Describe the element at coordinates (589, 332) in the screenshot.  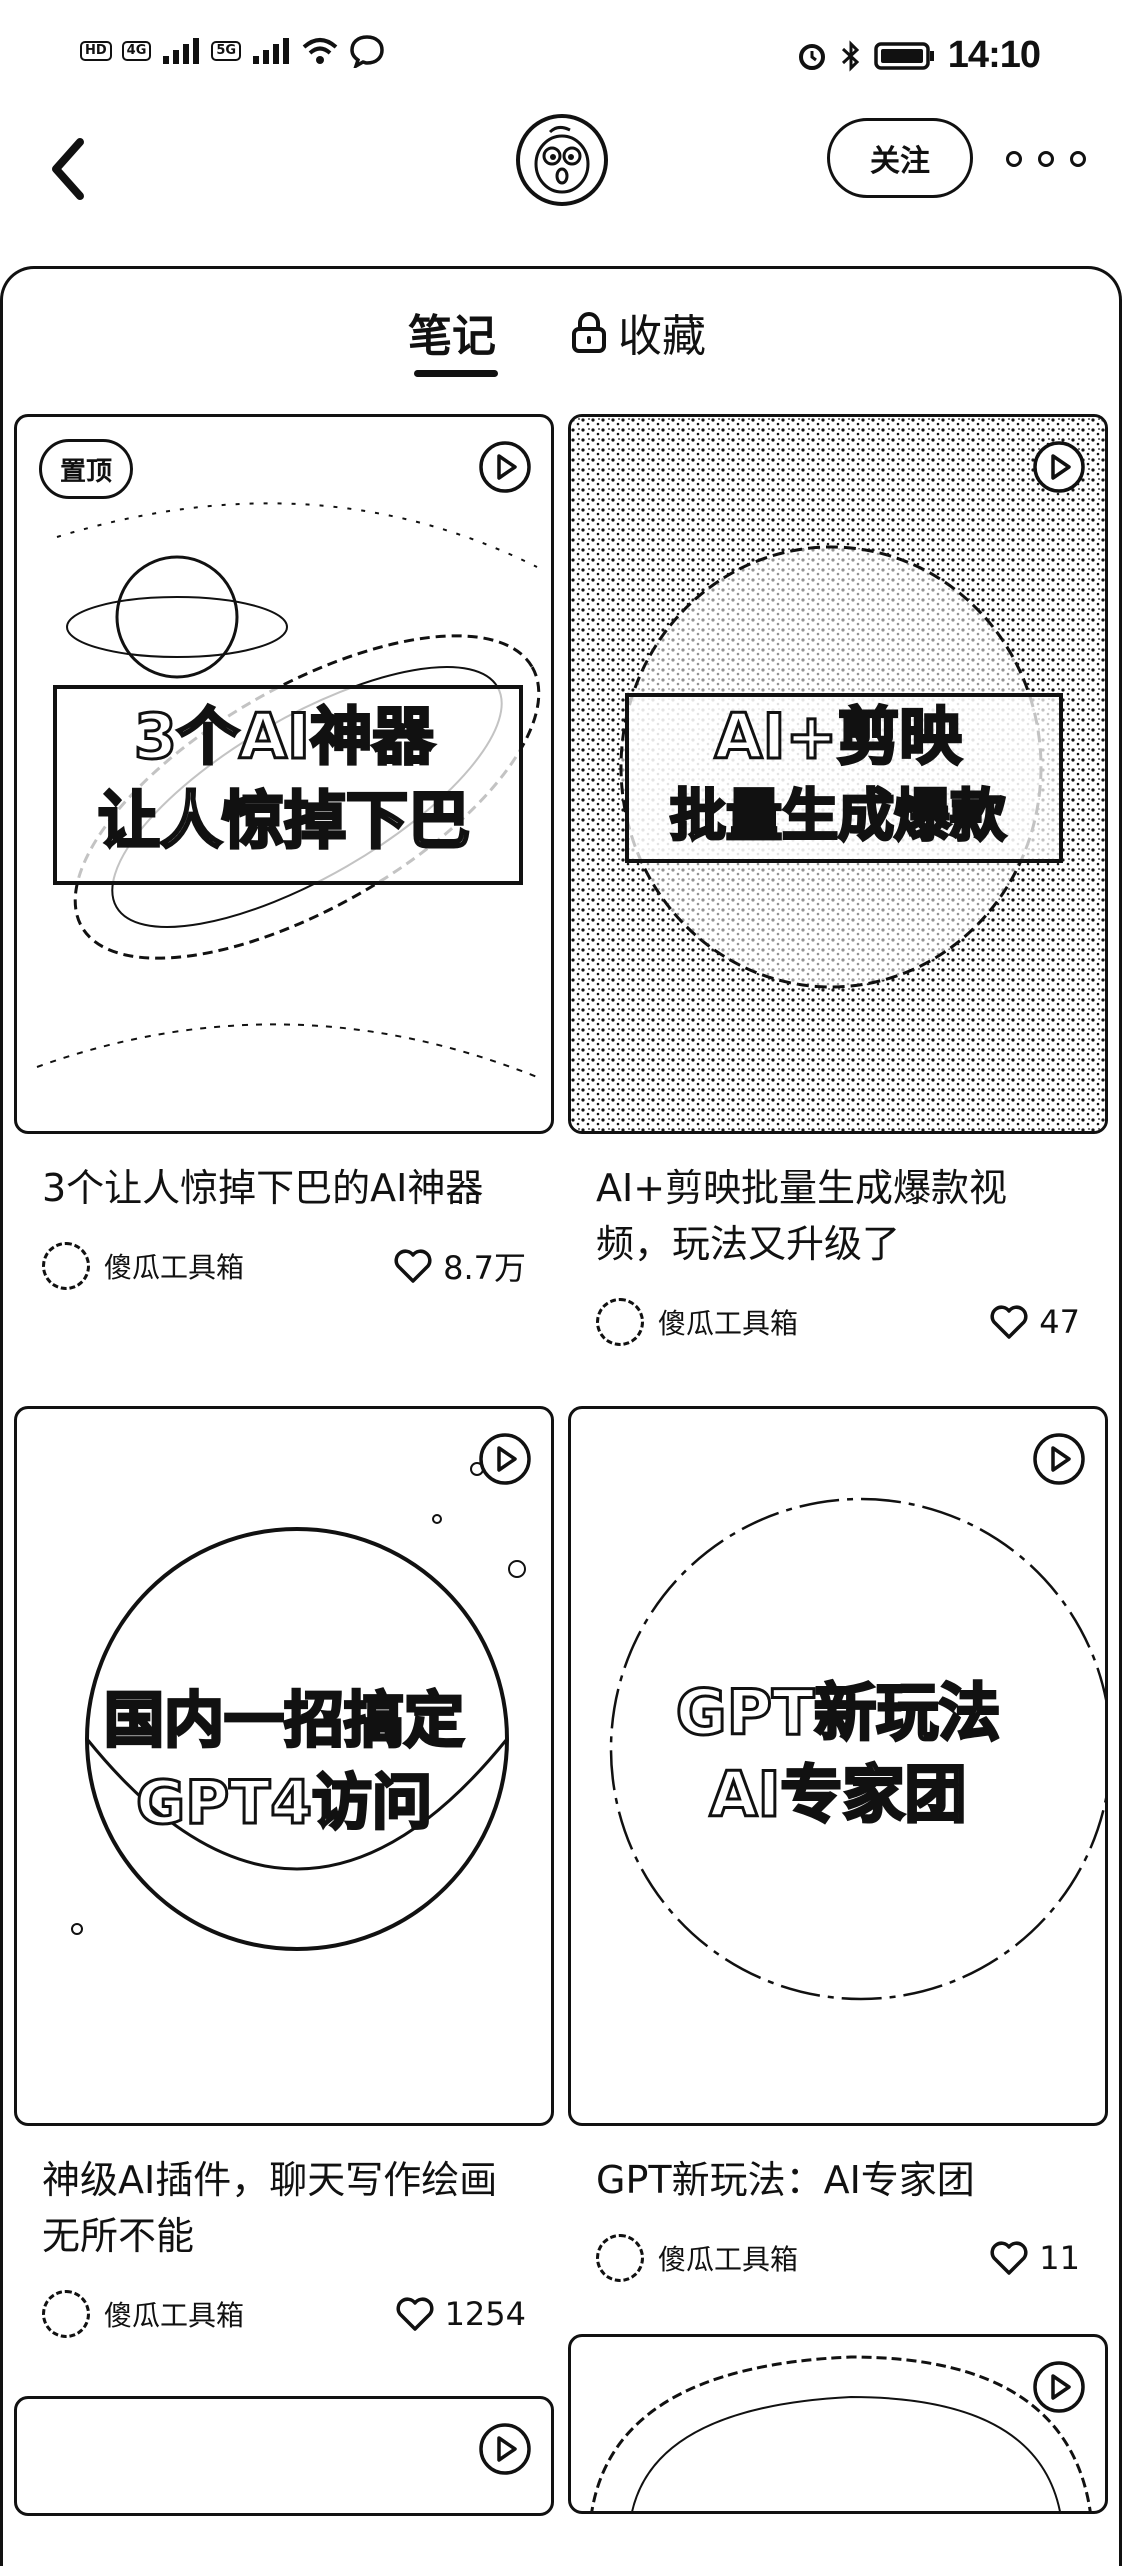
I see `lock-icon` at that location.